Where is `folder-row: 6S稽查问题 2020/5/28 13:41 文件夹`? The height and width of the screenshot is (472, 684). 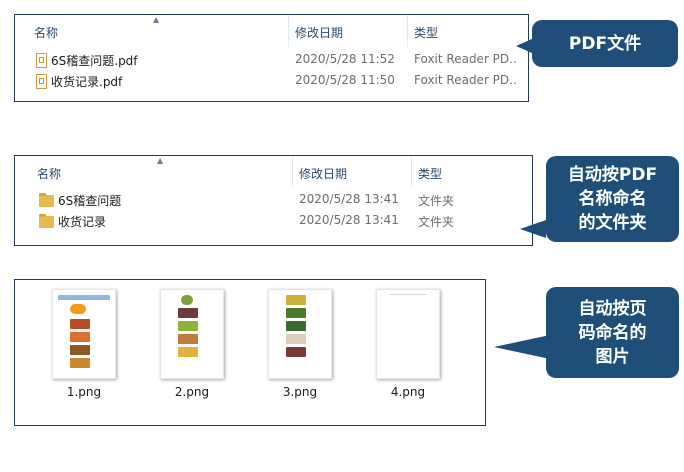 folder-row: 6S稽查问题 2020/5/28 13:41 文件夹 is located at coordinates (273, 202).